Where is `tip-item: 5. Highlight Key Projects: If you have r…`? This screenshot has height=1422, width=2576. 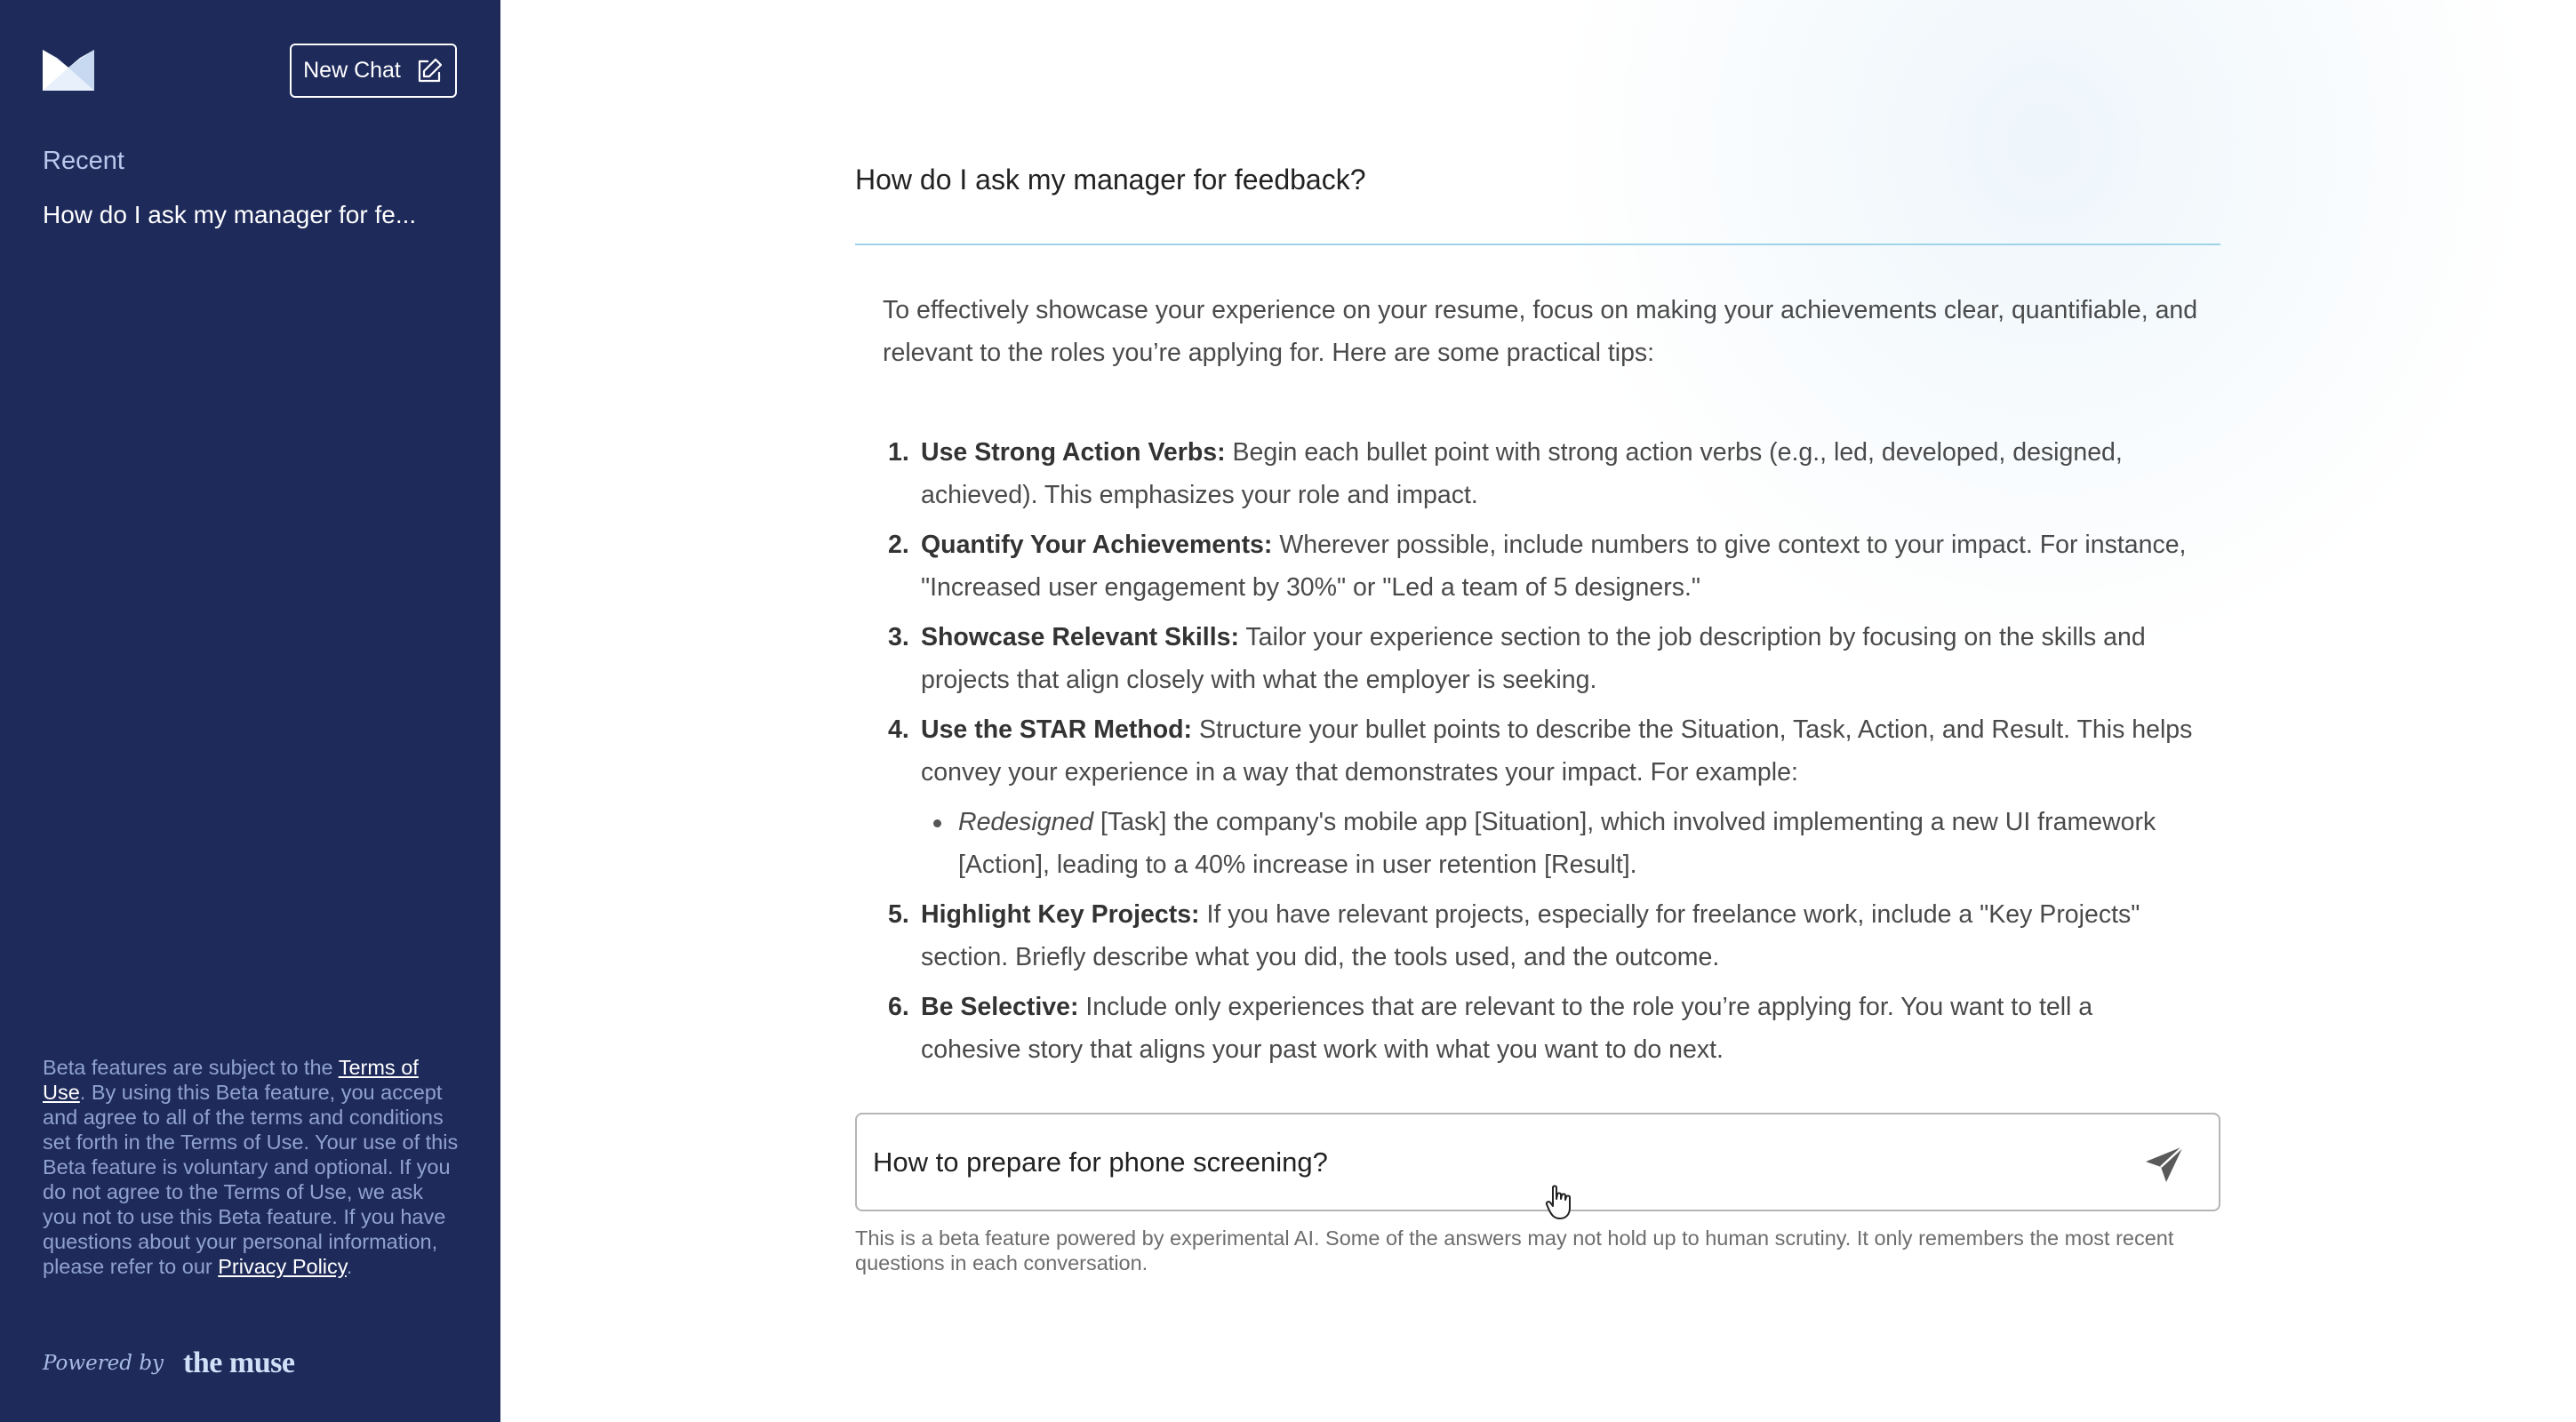 tip-item: 5. Highlight Key Projects: If you have r… is located at coordinates (1540, 936).